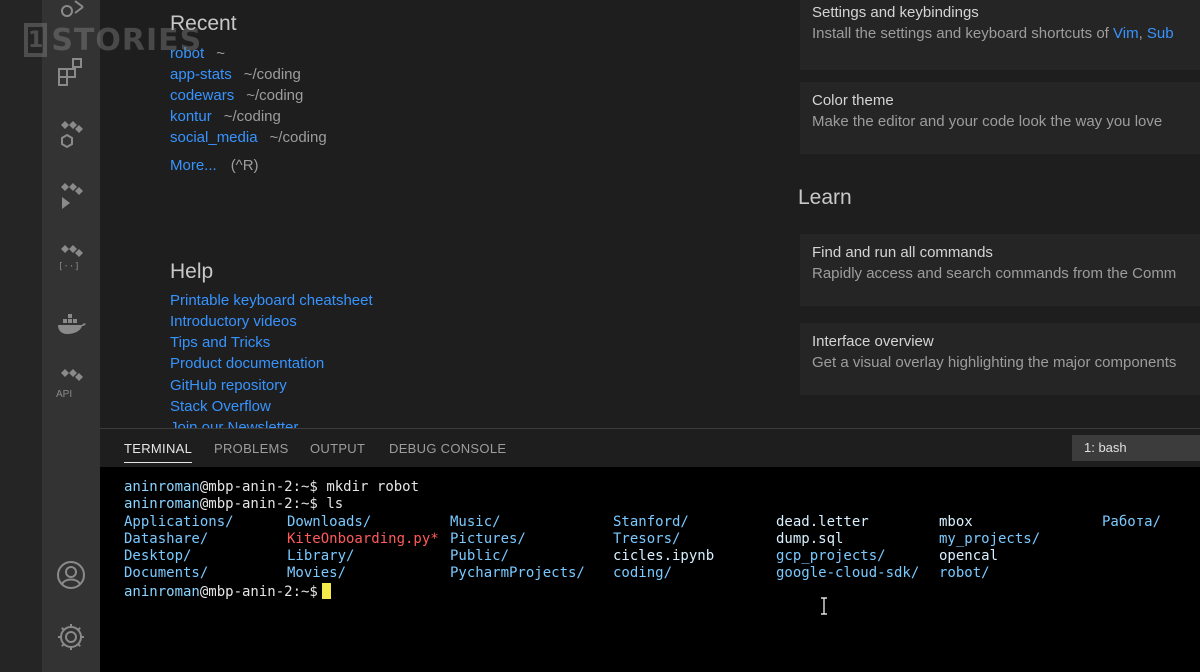 This screenshot has width=1200, height=672. Describe the element at coordinates (853, 100) in the screenshot. I see `card-title: Color theme` at that location.